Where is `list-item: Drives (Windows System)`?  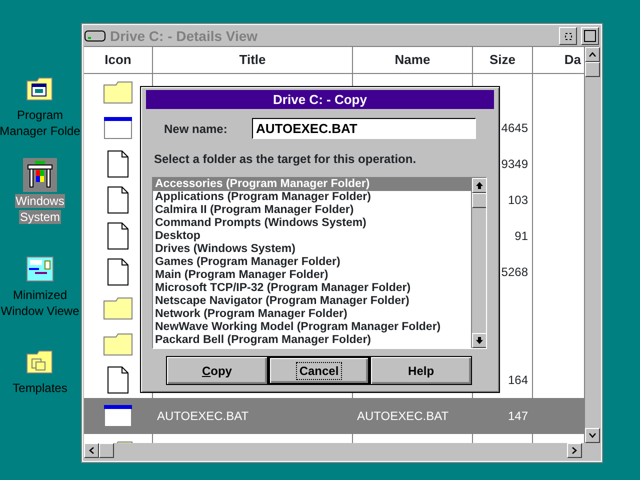 list-item: Drives (Windows System) is located at coordinates (312, 249).